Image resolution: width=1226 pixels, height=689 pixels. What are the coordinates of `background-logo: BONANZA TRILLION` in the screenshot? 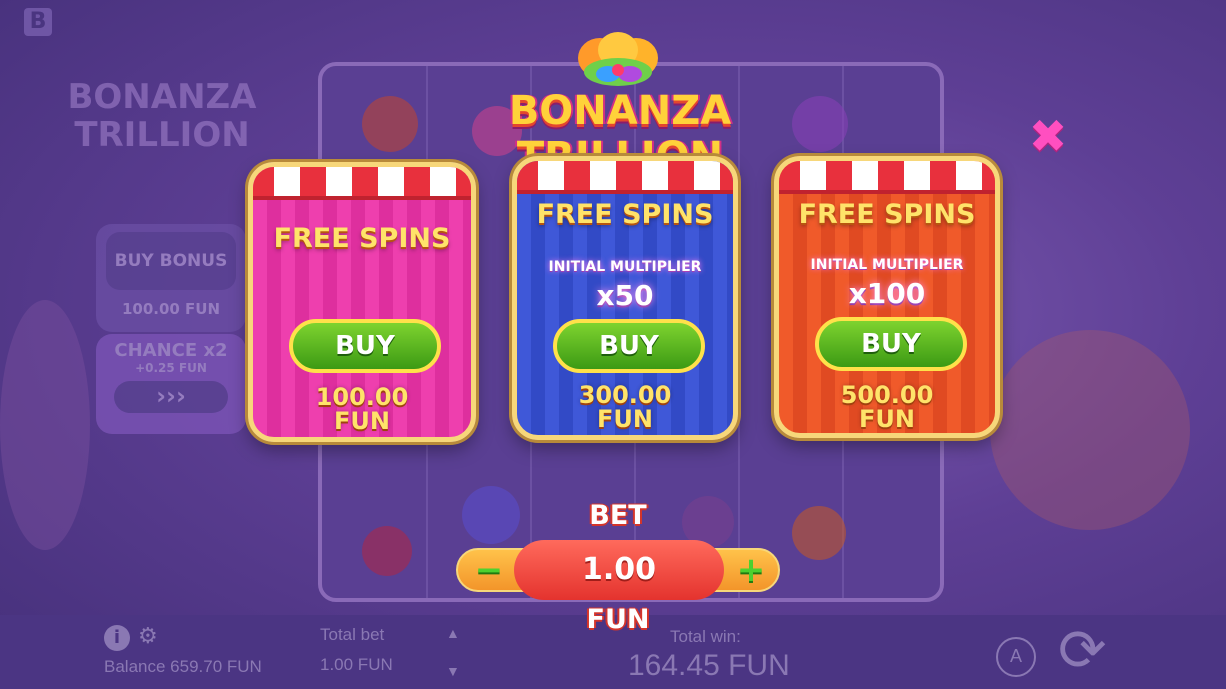 It's located at (162, 116).